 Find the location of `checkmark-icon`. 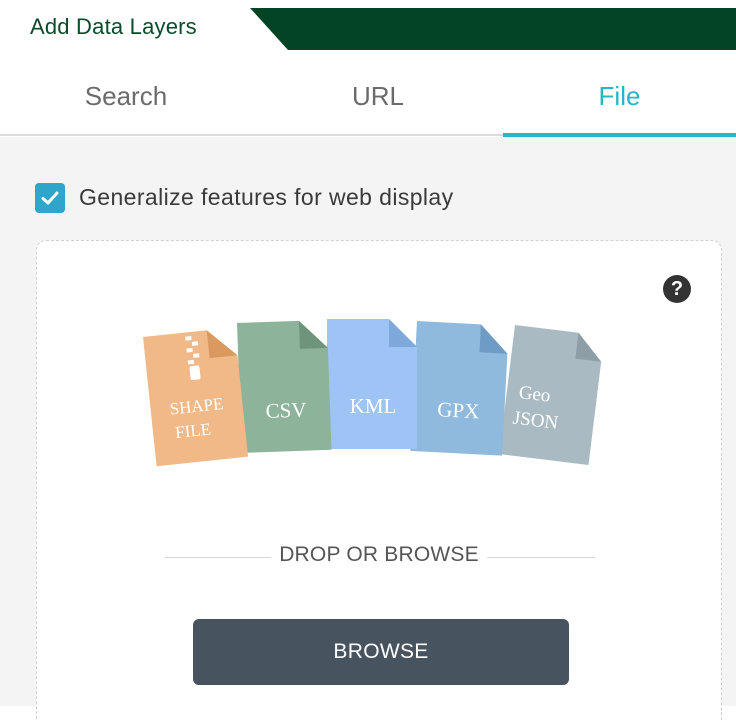

checkmark-icon is located at coordinates (50, 198).